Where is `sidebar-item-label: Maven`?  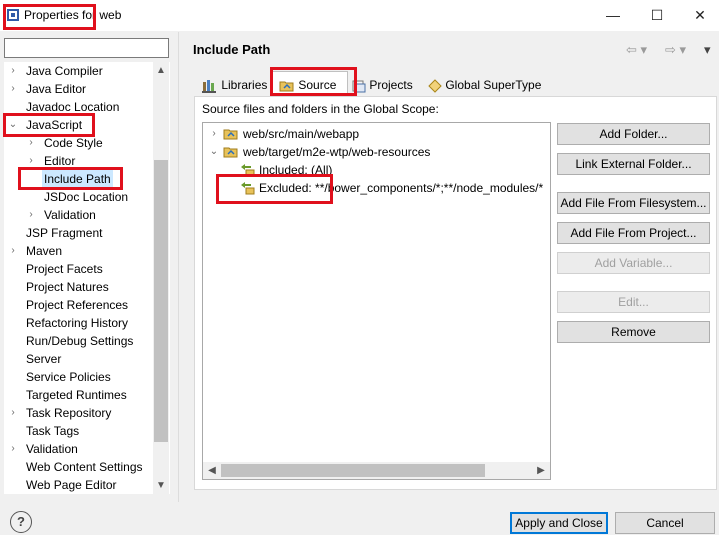
sidebar-item-label: Maven is located at coordinates (44, 251).